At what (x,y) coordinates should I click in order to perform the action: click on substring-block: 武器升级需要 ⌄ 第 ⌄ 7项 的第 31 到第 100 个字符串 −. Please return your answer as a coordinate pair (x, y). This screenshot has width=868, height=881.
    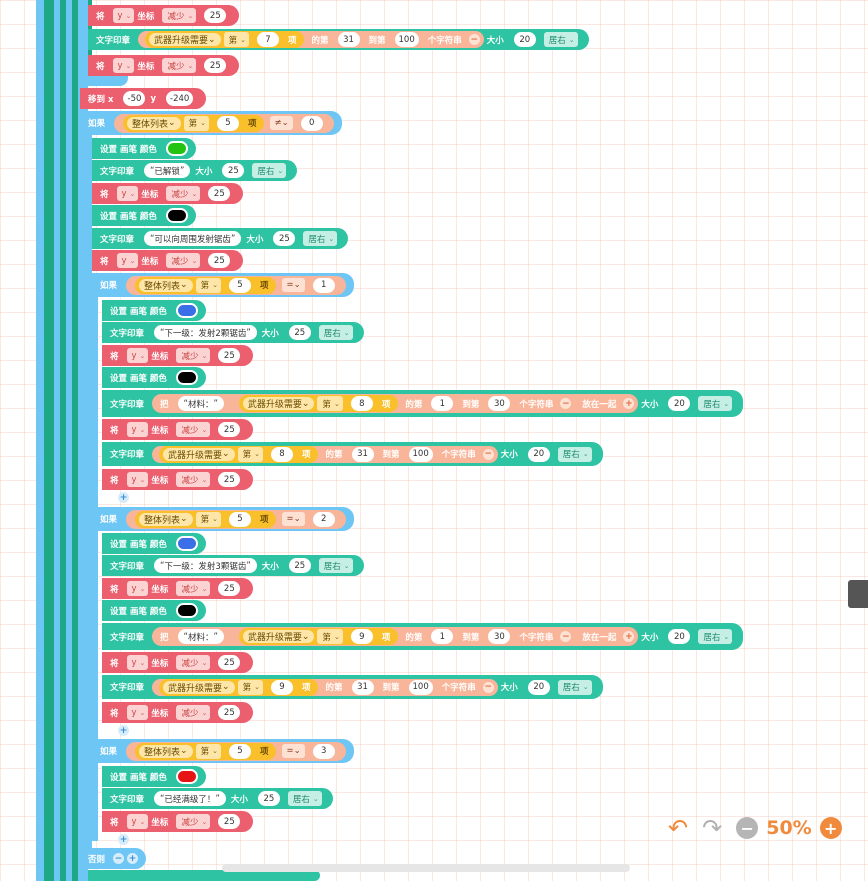
    Looking at the image, I should click on (311, 39).